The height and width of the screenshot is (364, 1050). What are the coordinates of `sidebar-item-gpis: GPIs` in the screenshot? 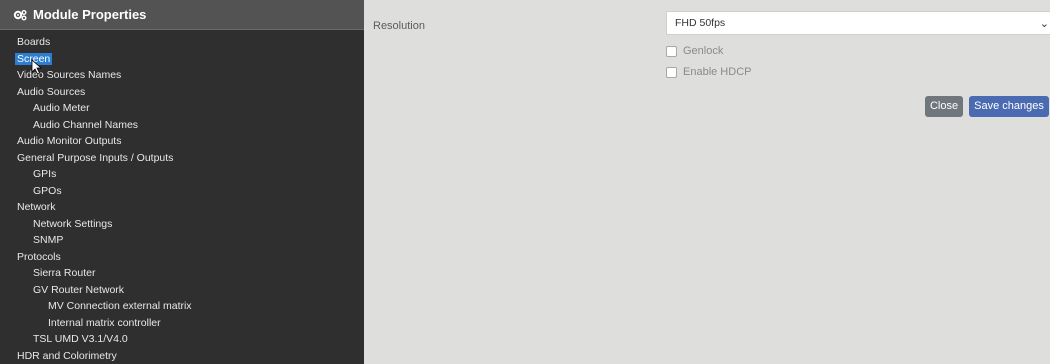 It's located at (182, 174).